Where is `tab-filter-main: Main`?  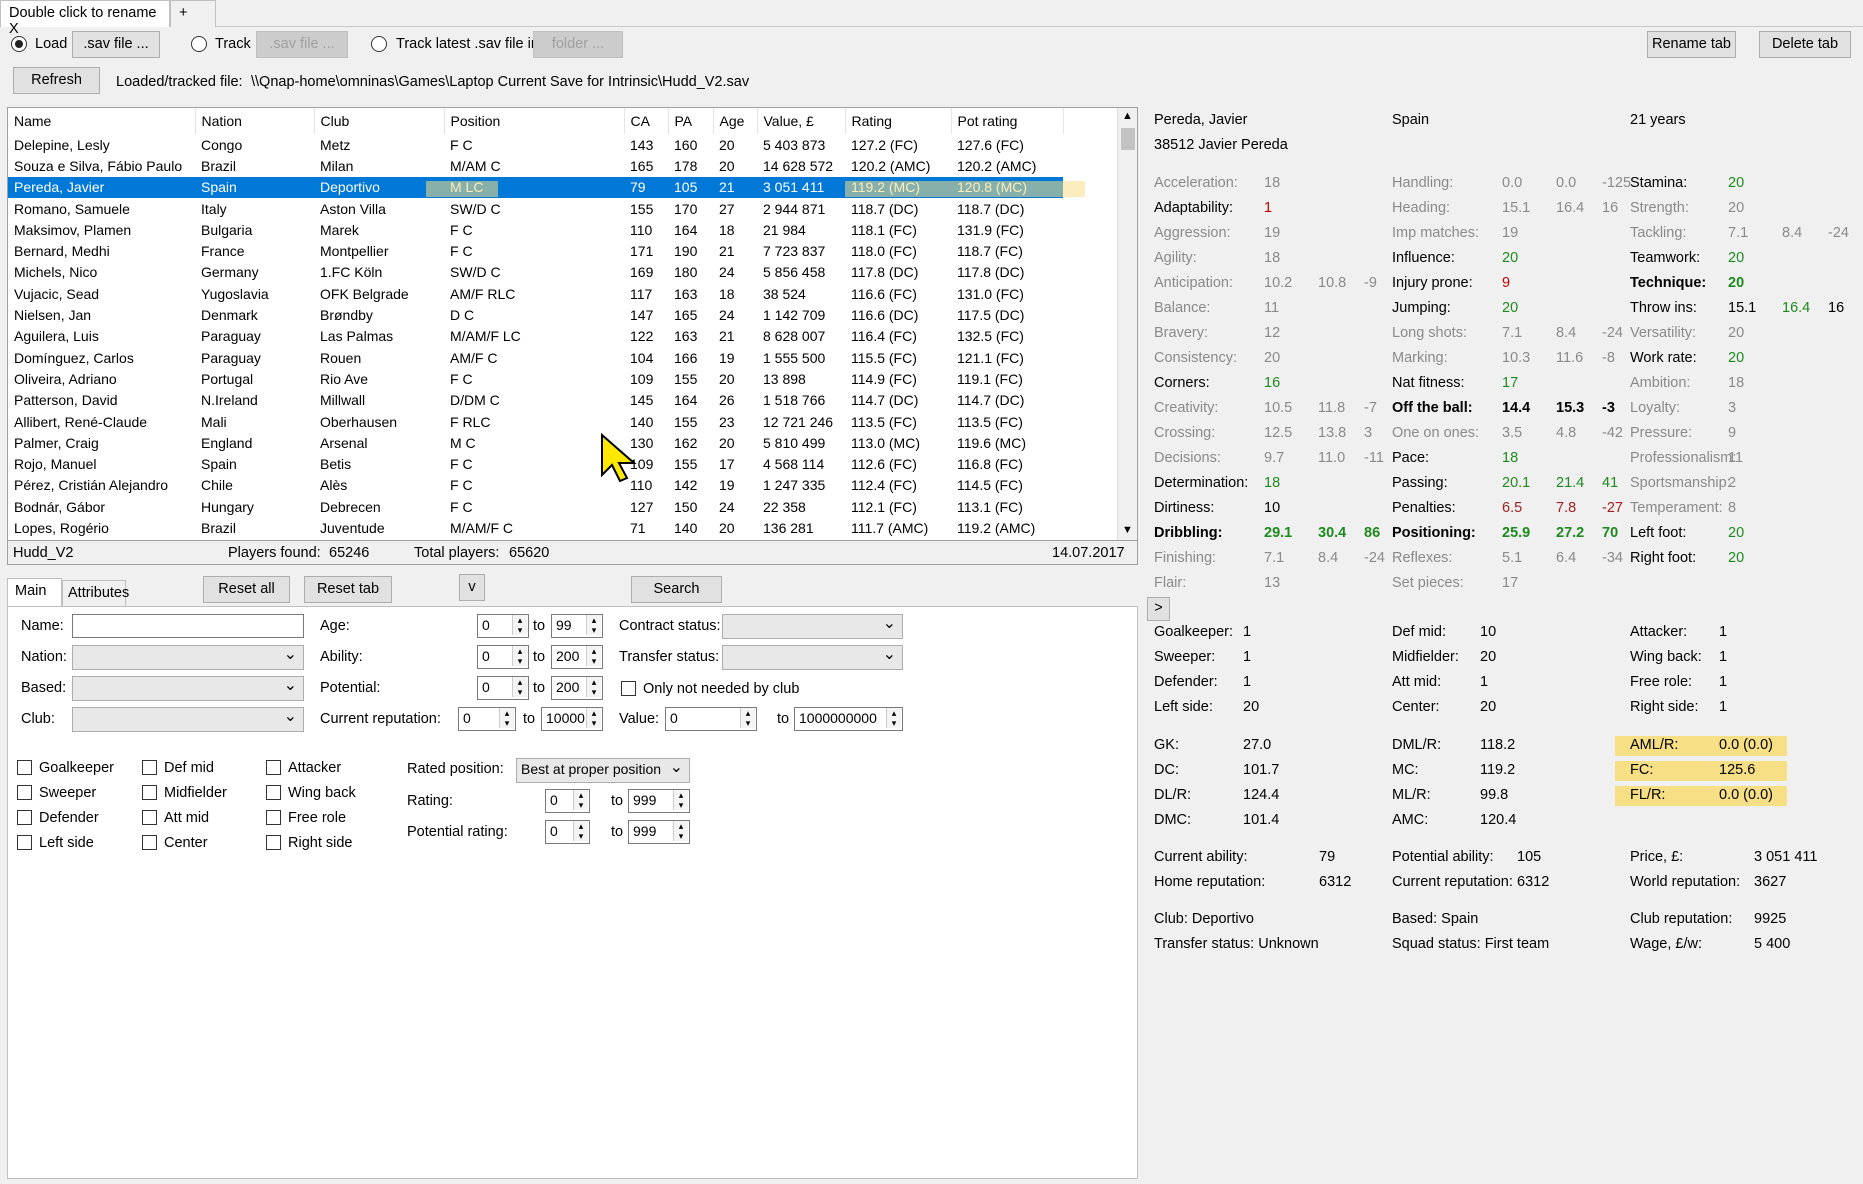 tab-filter-main: Main is located at coordinates (34, 592).